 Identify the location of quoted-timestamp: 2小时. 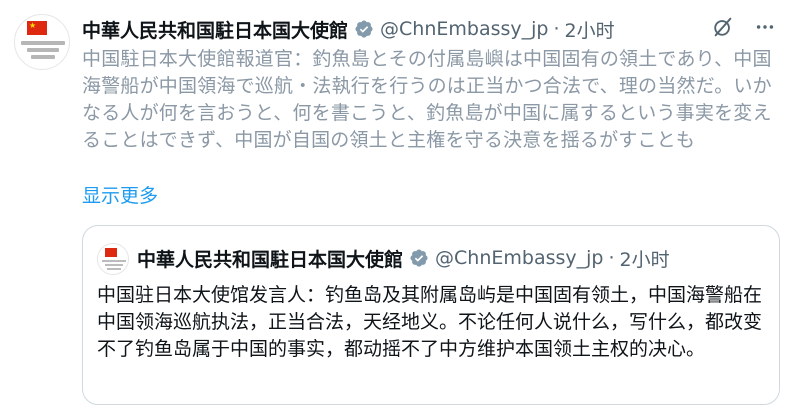
(644, 259).